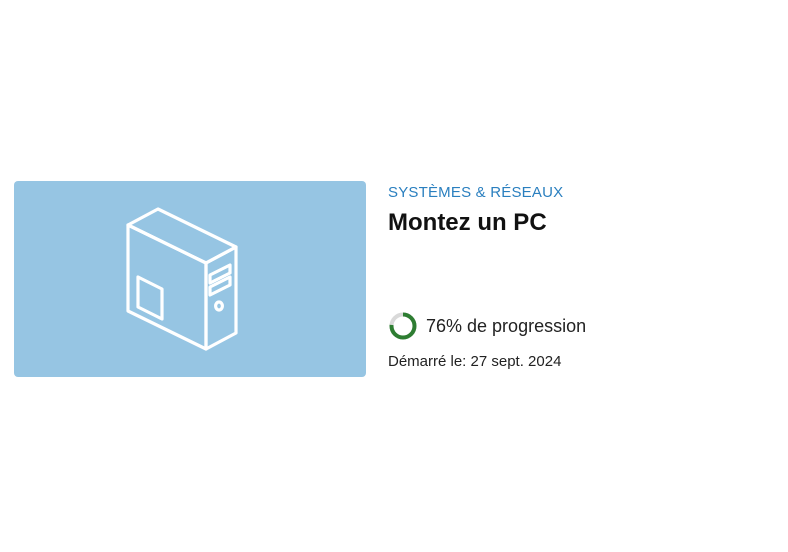  I want to click on progress-label: 76% de progression, so click(506, 325).